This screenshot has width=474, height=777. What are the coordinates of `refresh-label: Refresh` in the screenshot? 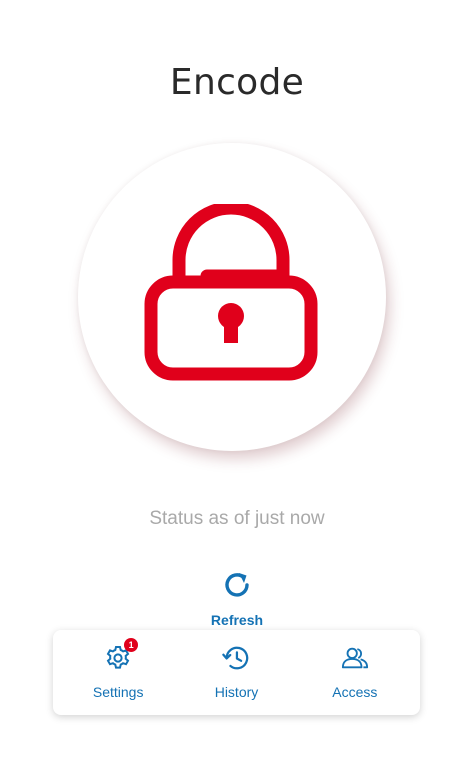 It's located at (237, 620).